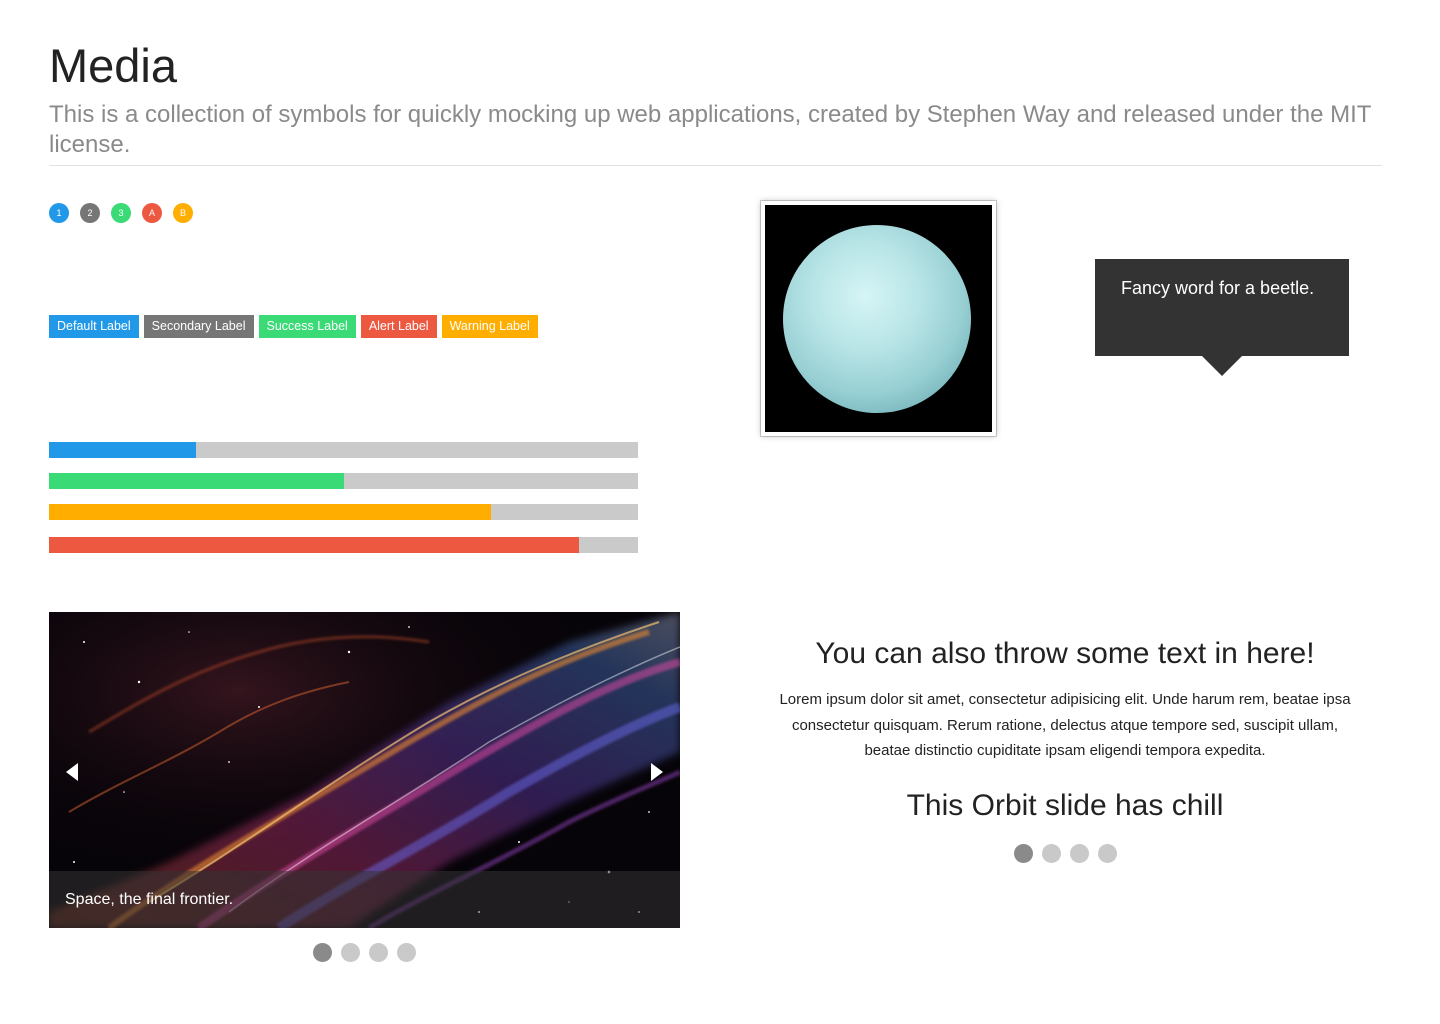 This screenshot has height=1024, width=1440. I want to click on planet-image, so click(877, 319).